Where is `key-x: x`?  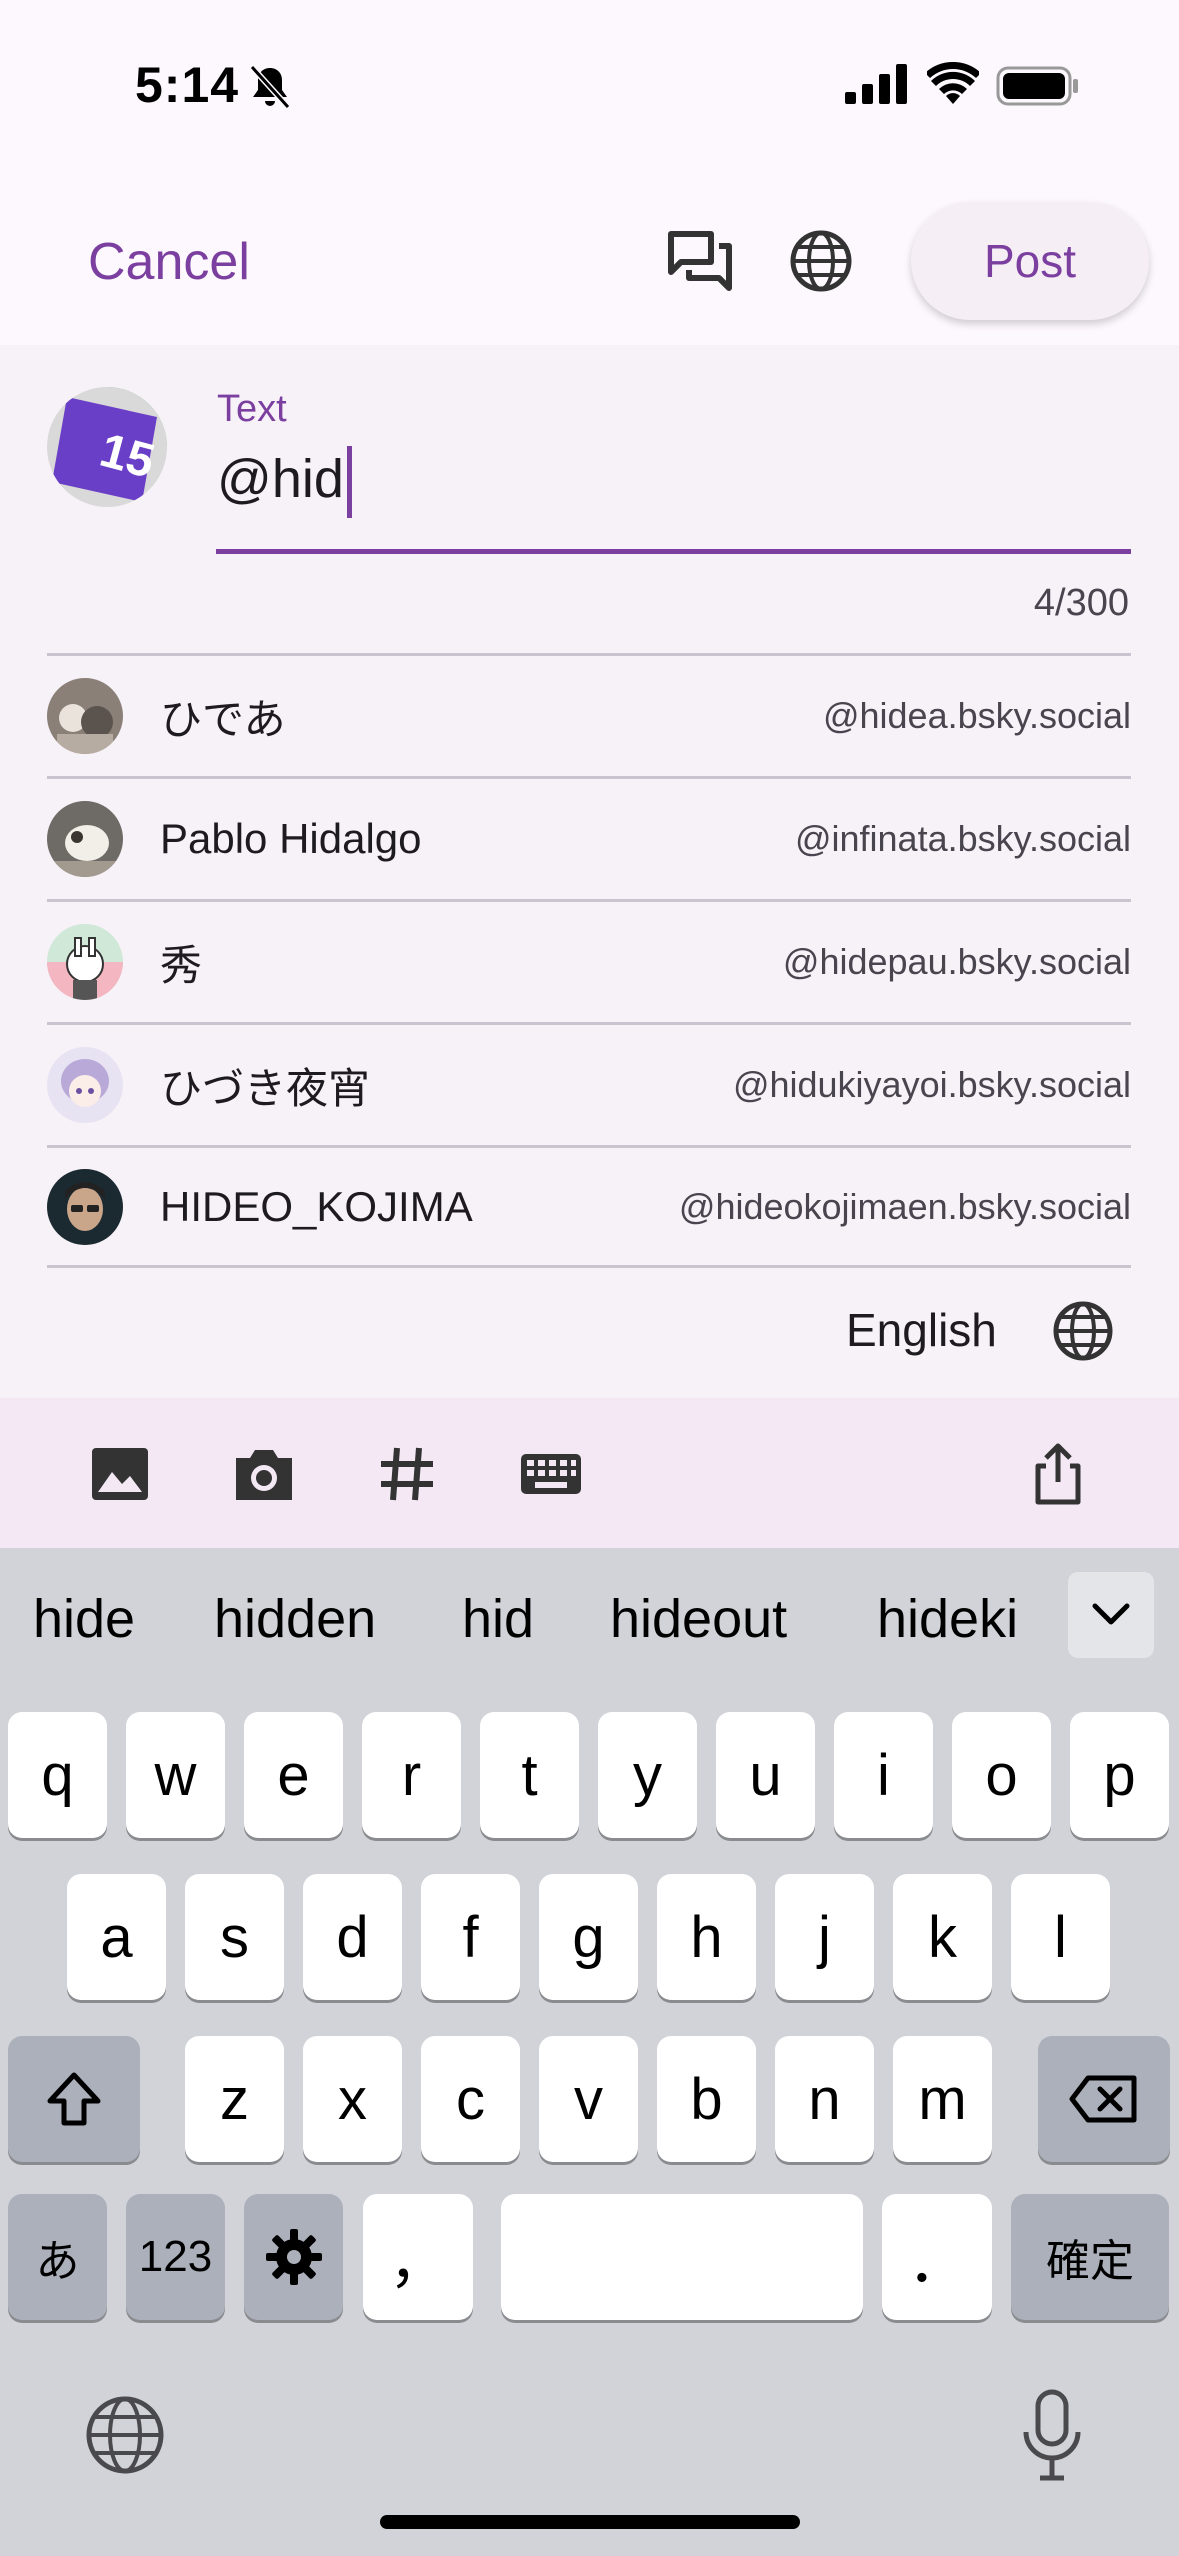 key-x: x is located at coordinates (352, 2099).